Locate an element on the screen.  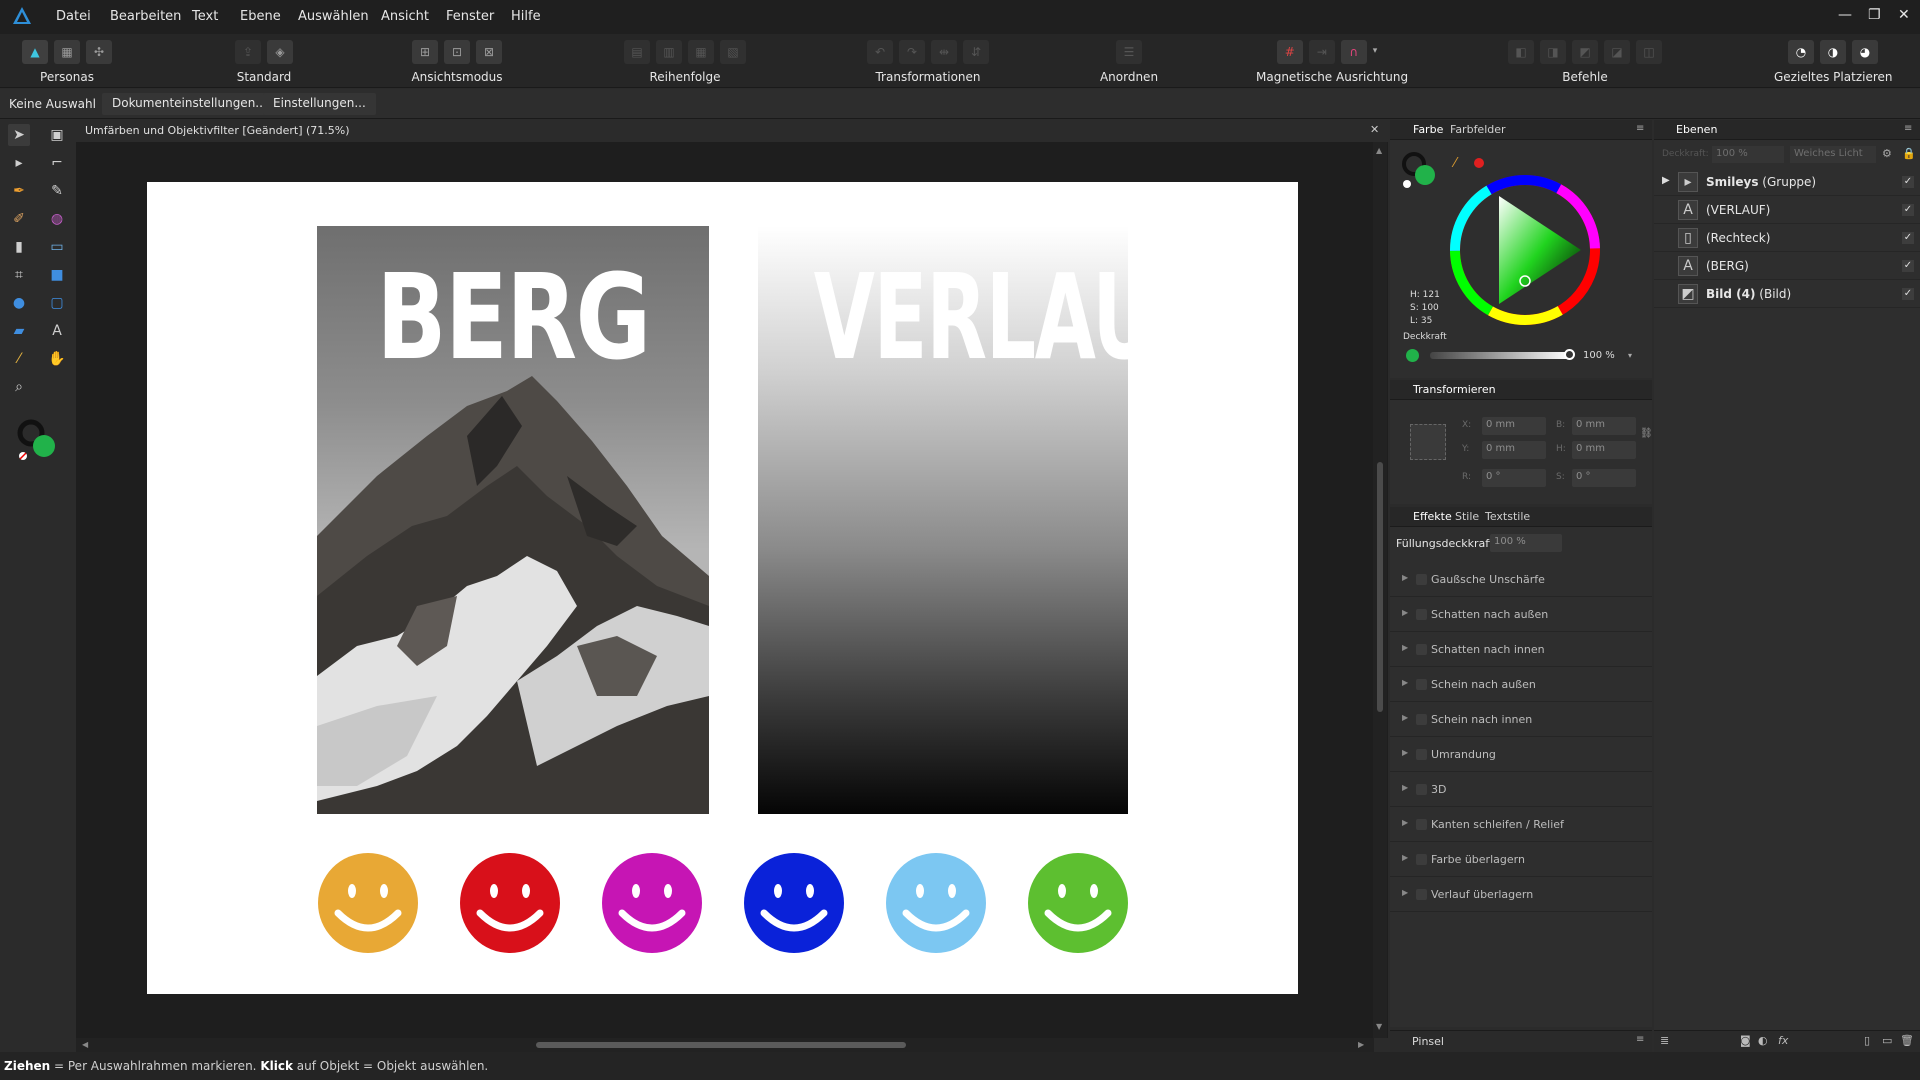
place-behind-icon: ◔ is located at coordinates (1801, 52).